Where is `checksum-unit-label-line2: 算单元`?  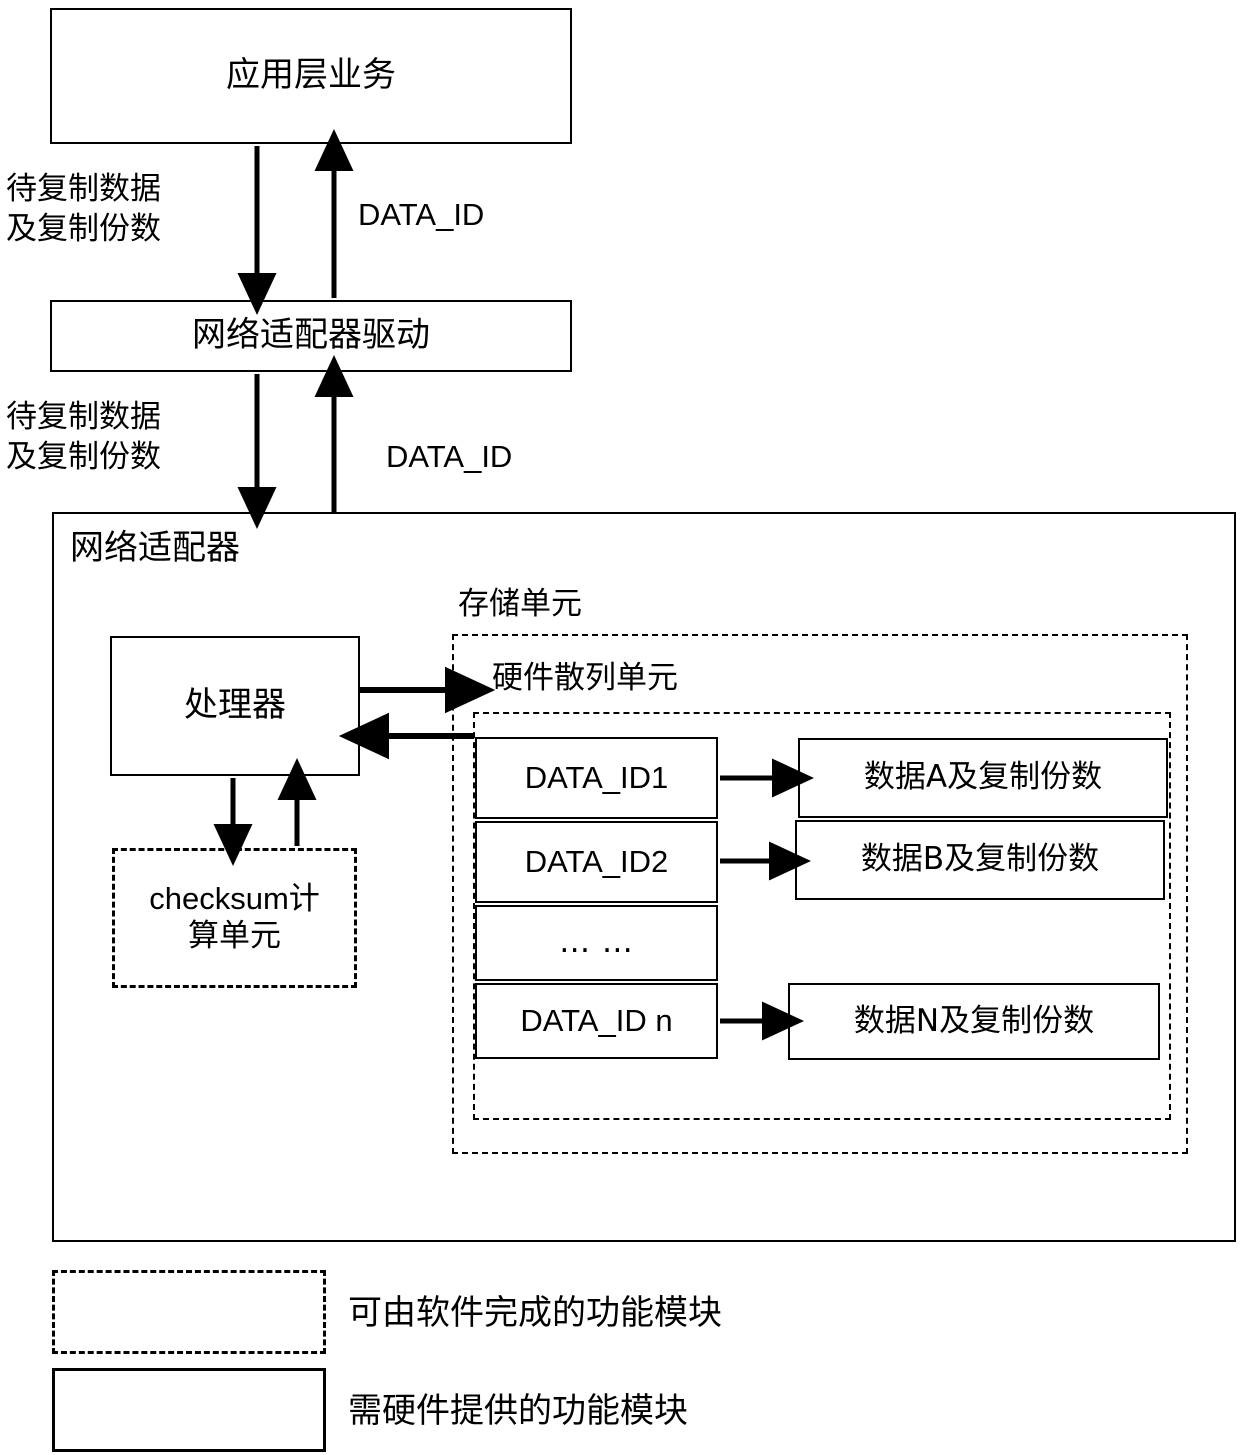 checksum-unit-label-line2: 算单元 is located at coordinates (234, 936).